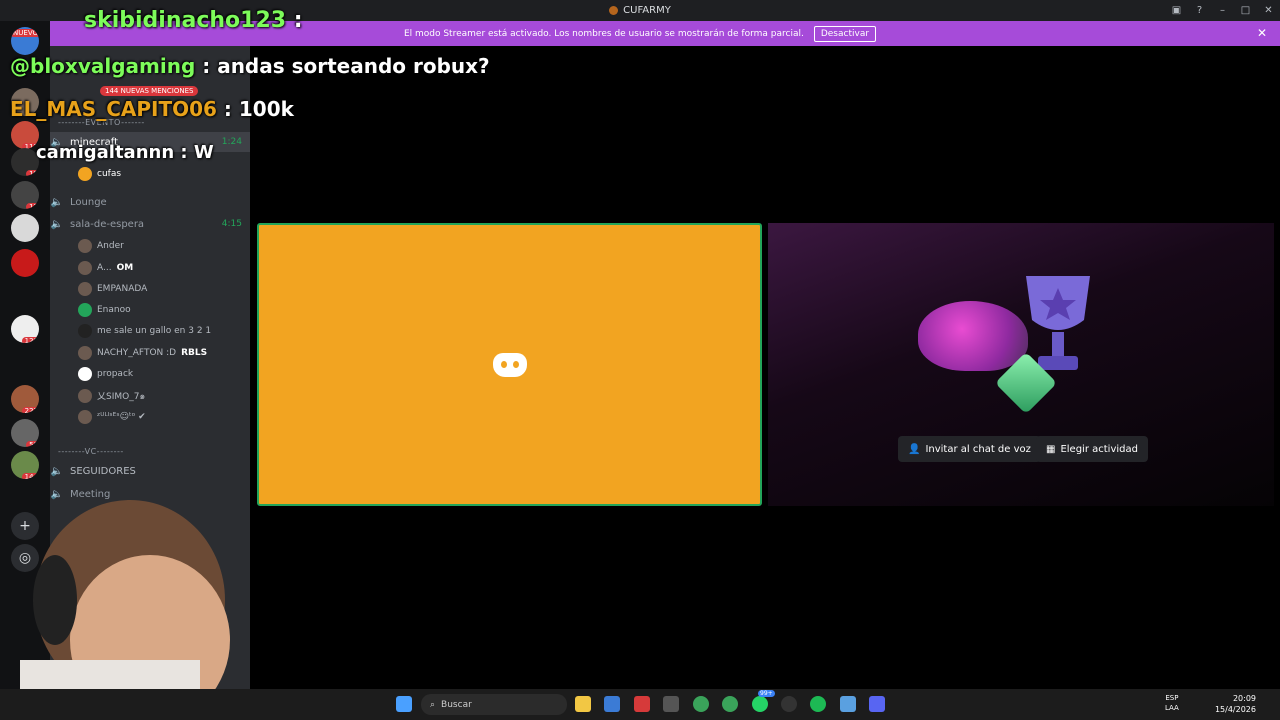 The width and height of the screenshot is (1280, 720). Describe the element at coordinates (877, 704) in the screenshot. I see `discord-icon` at that location.